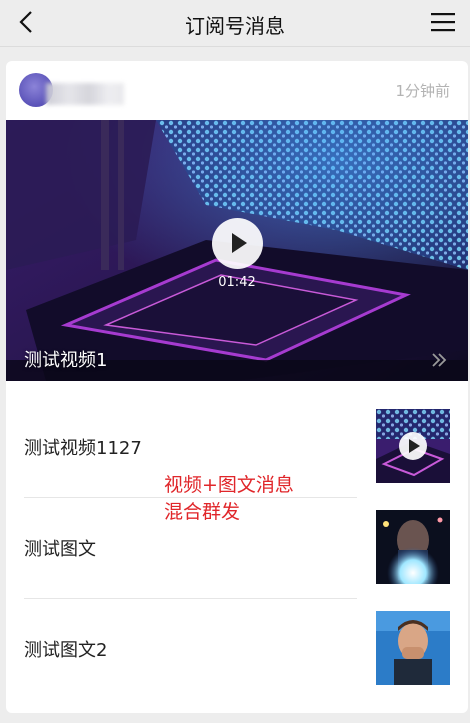 The height and width of the screenshot is (723, 470). I want to click on hero-title: 测试视频1, so click(66, 360).